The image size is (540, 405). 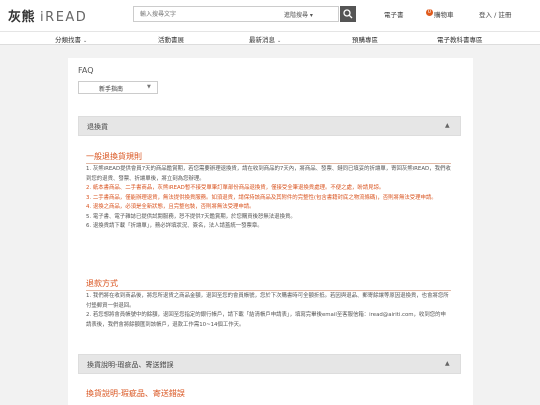 What do you see at coordinates (135, 393) in the screenshot?
I see `exchange-title: 換貨說明-瑕疵品、寄送錯誤` at bounding box center [135, 393].